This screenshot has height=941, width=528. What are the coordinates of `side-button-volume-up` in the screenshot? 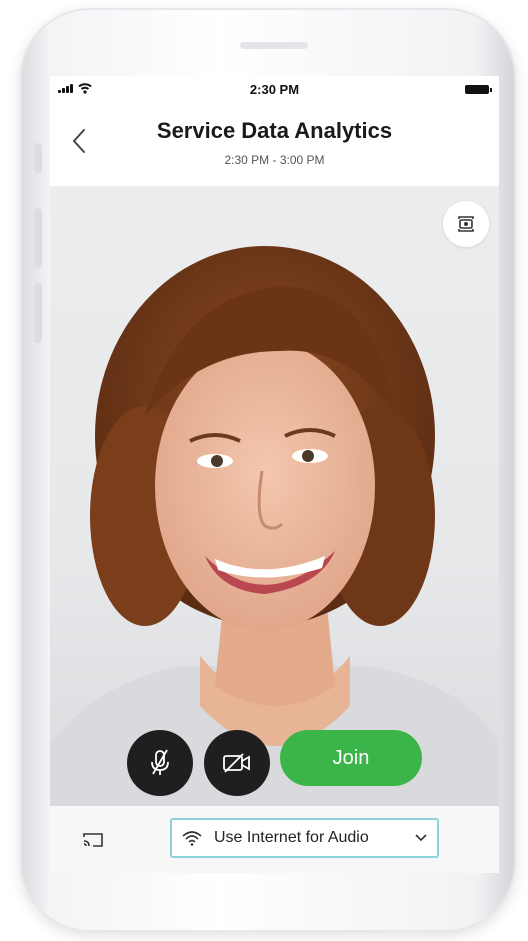 It's located at (38, 238).